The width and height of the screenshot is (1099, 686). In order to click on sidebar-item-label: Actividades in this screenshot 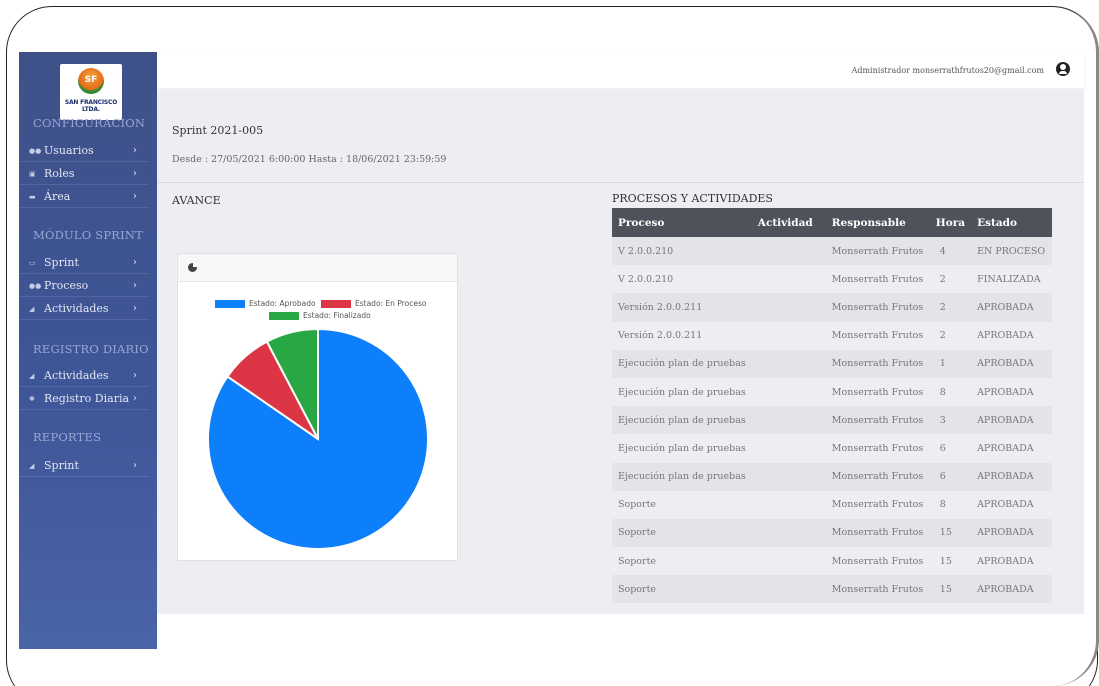, I will do `click(76, 308)`.